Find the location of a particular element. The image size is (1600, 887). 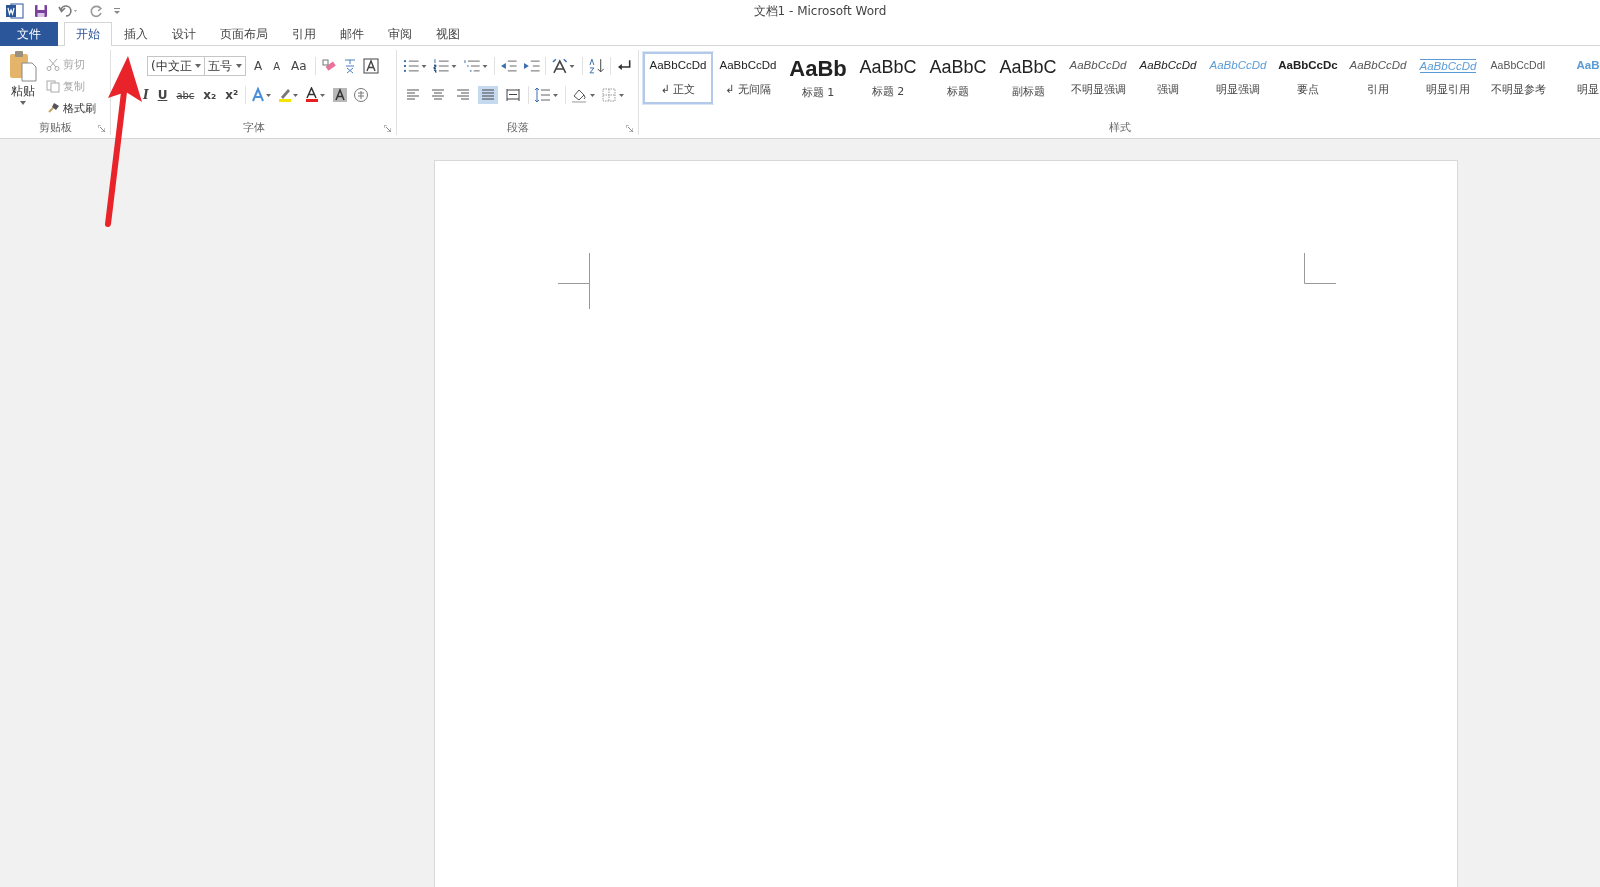

ribbon-tab: 页面布局 is located at coordinates (244, 34).